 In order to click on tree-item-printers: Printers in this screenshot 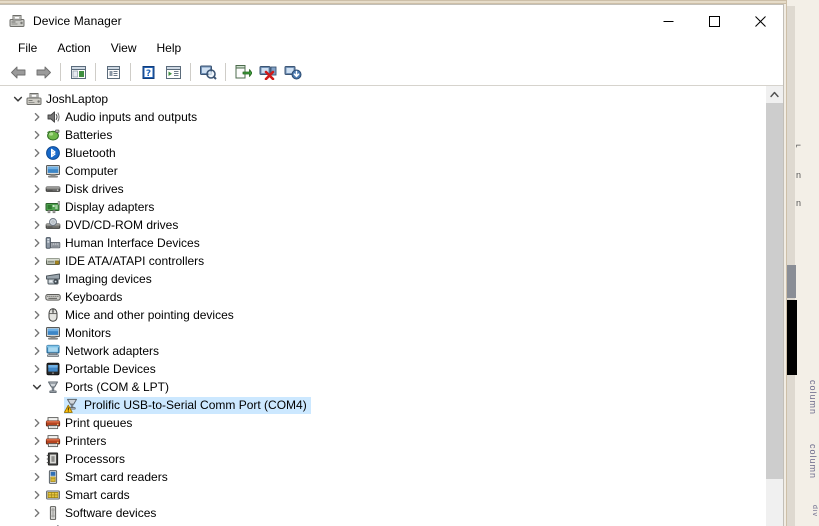, I will do `click(382, 441)`.